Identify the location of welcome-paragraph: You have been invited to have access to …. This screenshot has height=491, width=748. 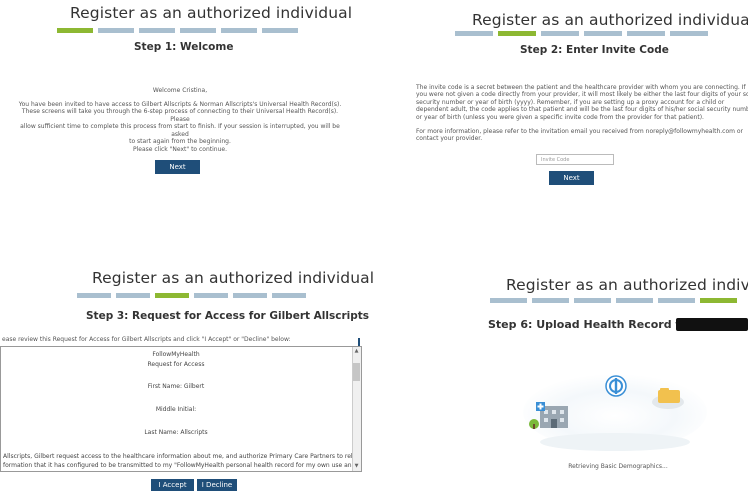
(180, 123).